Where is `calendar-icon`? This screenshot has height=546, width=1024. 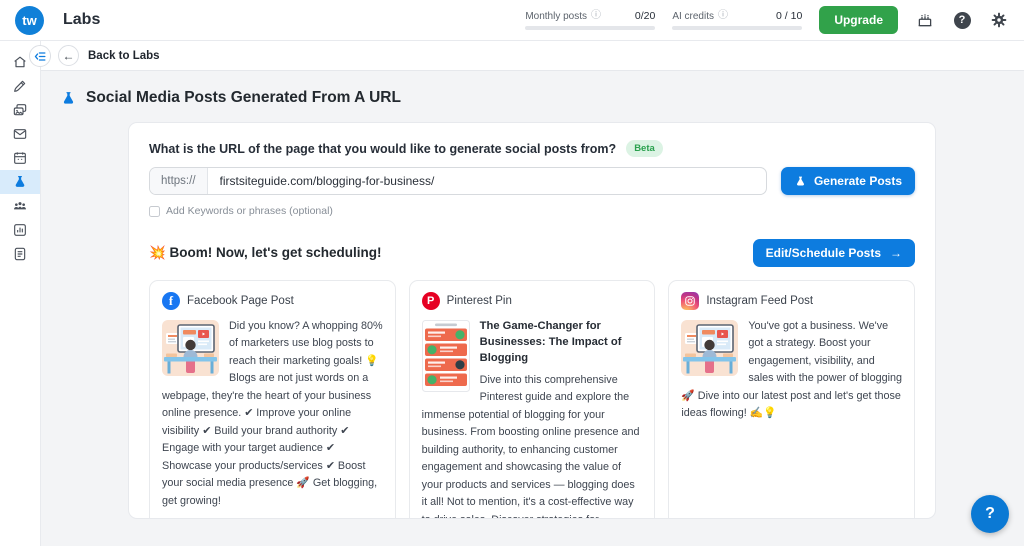 calendar-icon is located at coordinates (20, 158).